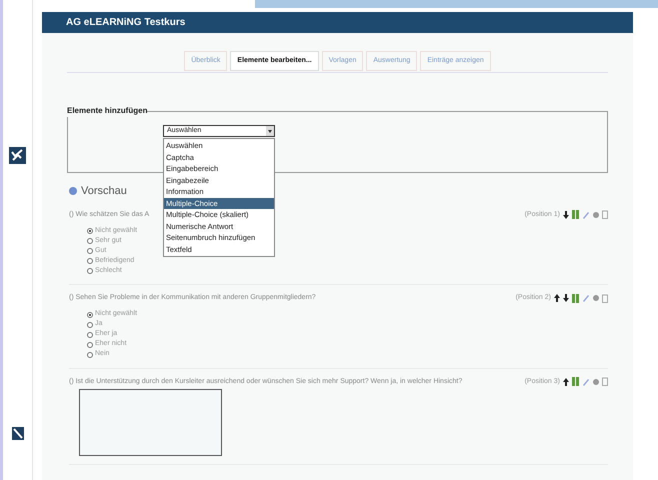  What do you see at coordinates (73, 191) in the screenshot?
I see `bullet-icon` at bounding box center [73, 191].